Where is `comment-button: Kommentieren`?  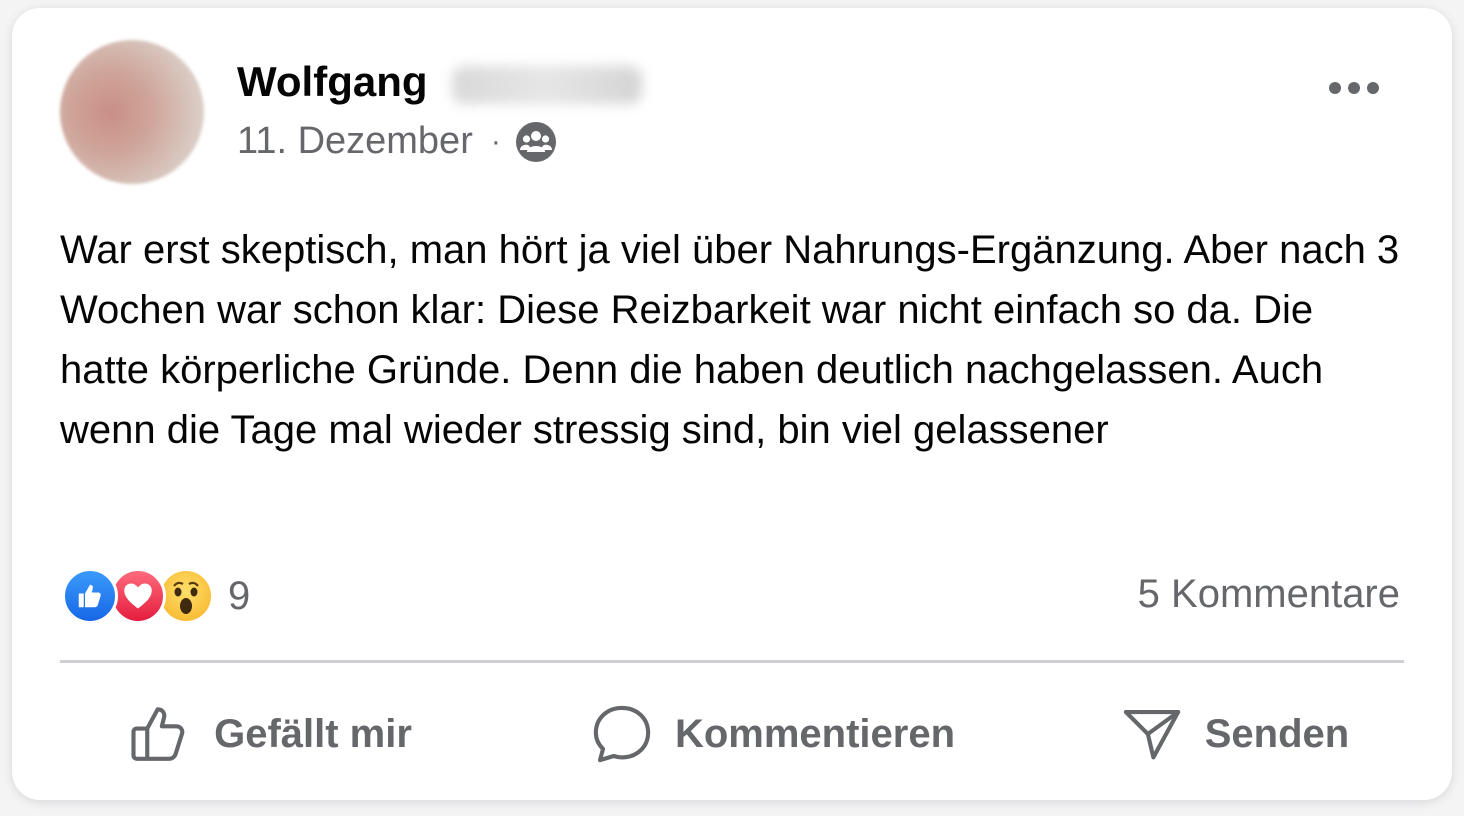 comment-button: Kommentieren is located at coordinates (772, 734).